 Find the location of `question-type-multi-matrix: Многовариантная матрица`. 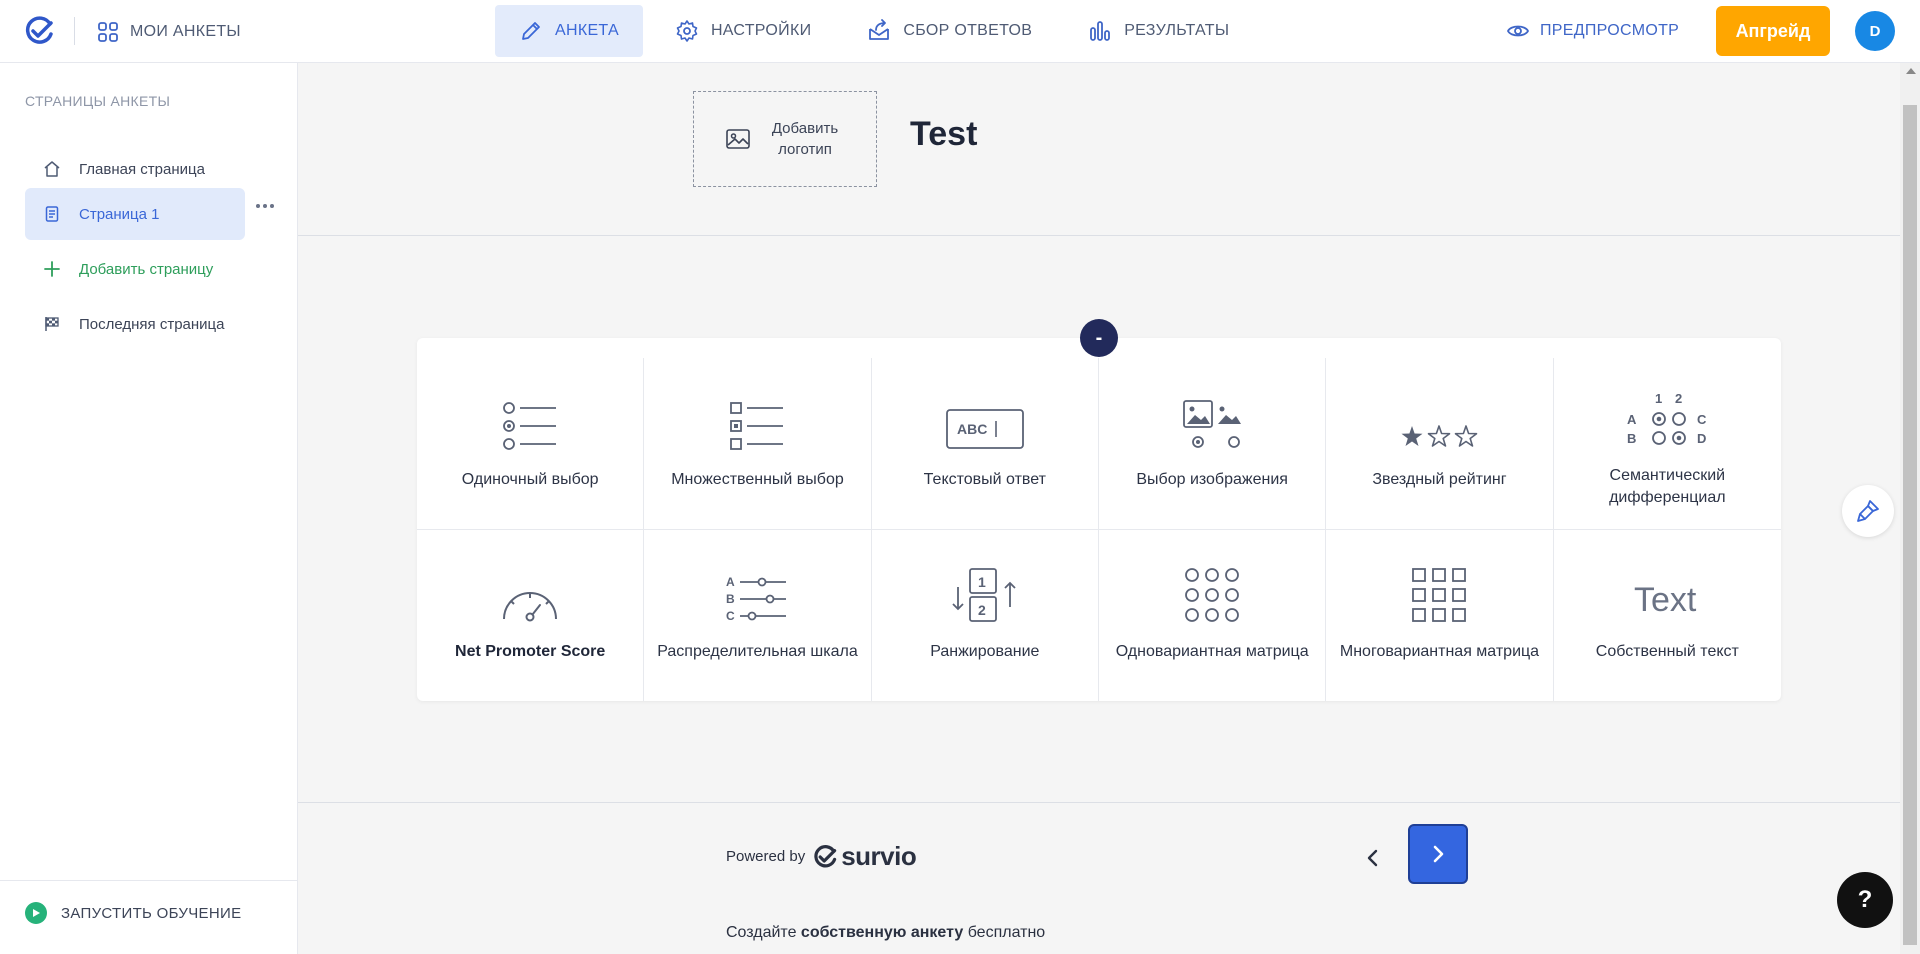

question-type-multi-matrix: Многовариантная матрица is located at coordinates (1440, 615).